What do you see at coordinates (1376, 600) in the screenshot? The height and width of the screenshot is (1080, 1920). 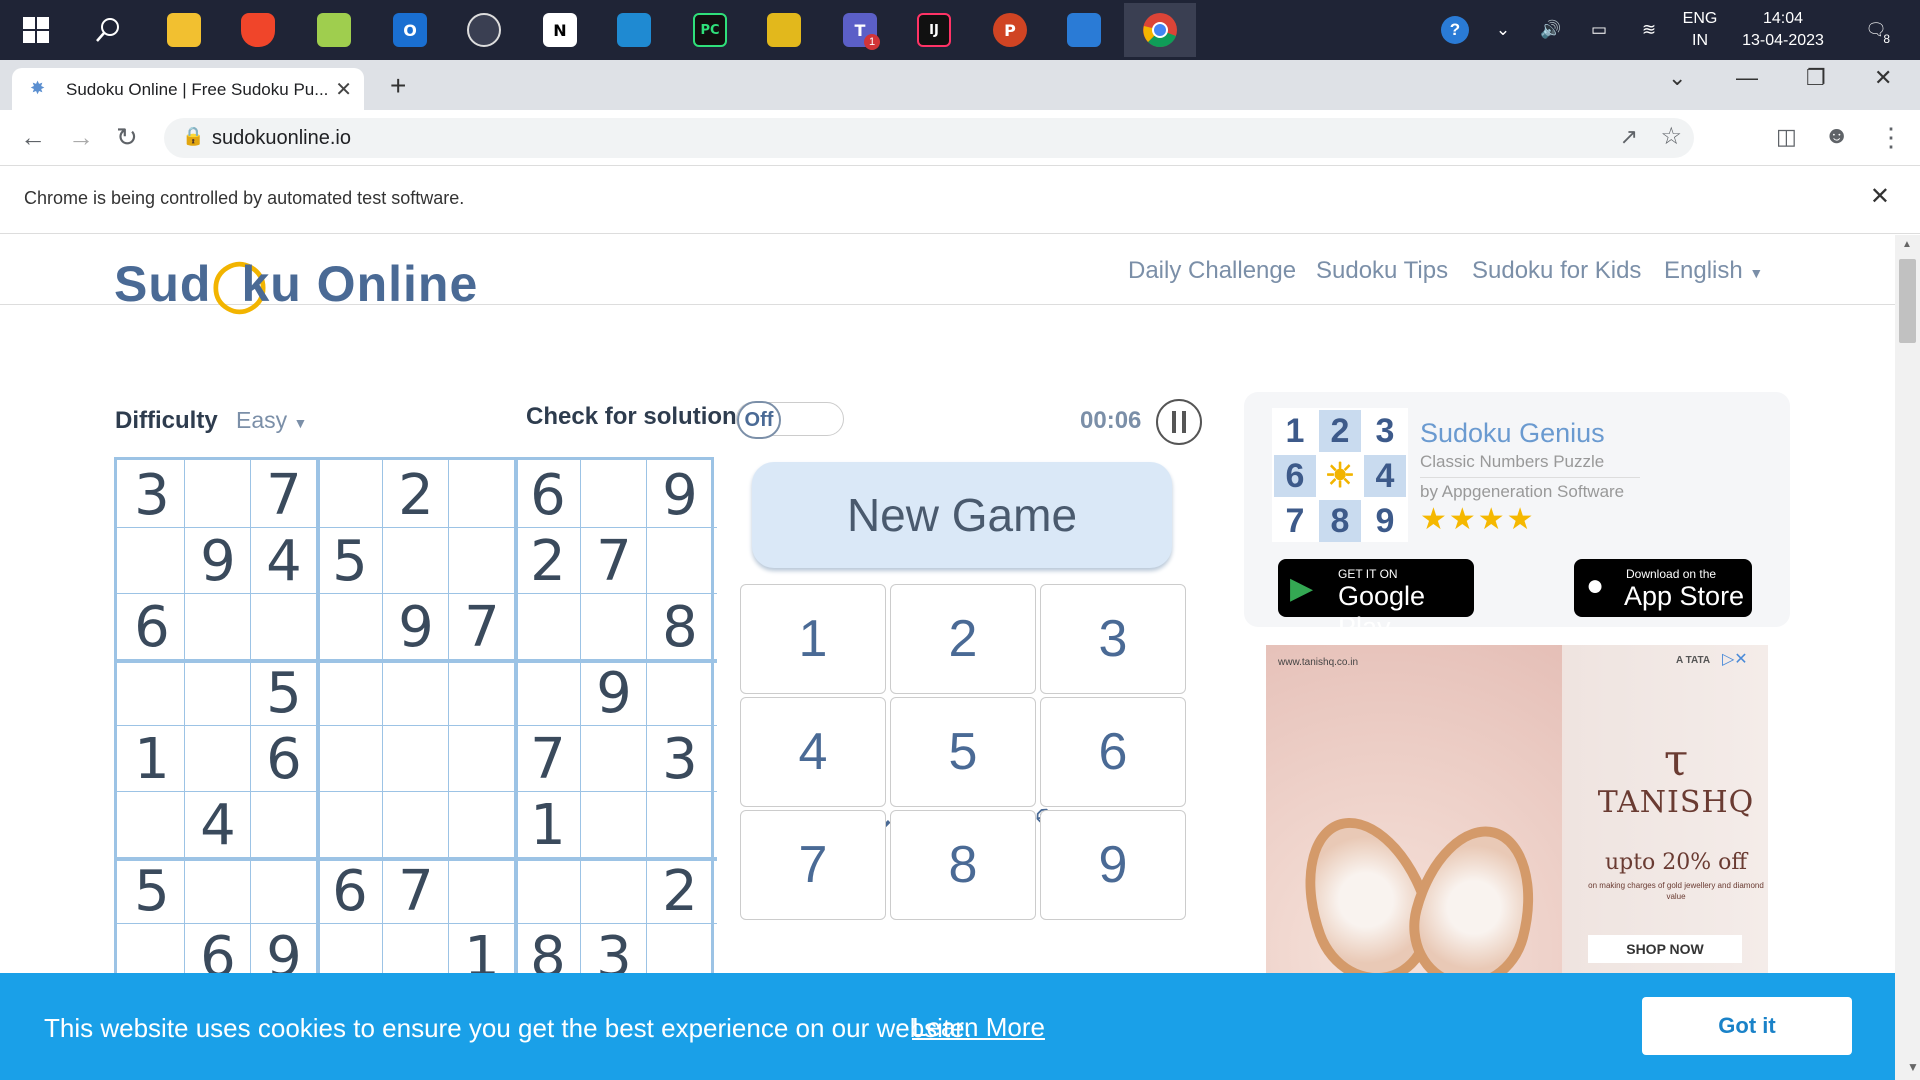 I see `google-play-button: ▶ GET IT ON Google Play` at bounding box center [1376, 600].